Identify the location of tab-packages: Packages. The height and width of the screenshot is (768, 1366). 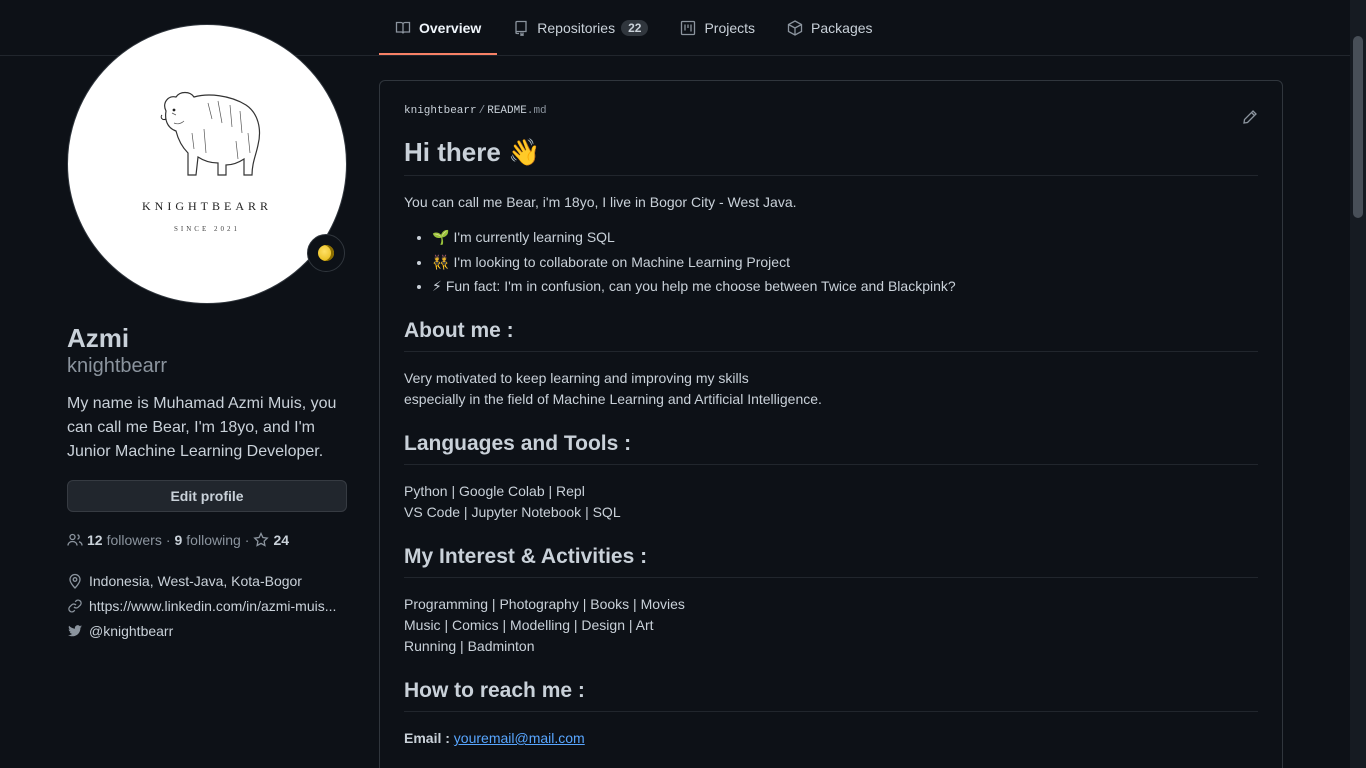
(829, 28).